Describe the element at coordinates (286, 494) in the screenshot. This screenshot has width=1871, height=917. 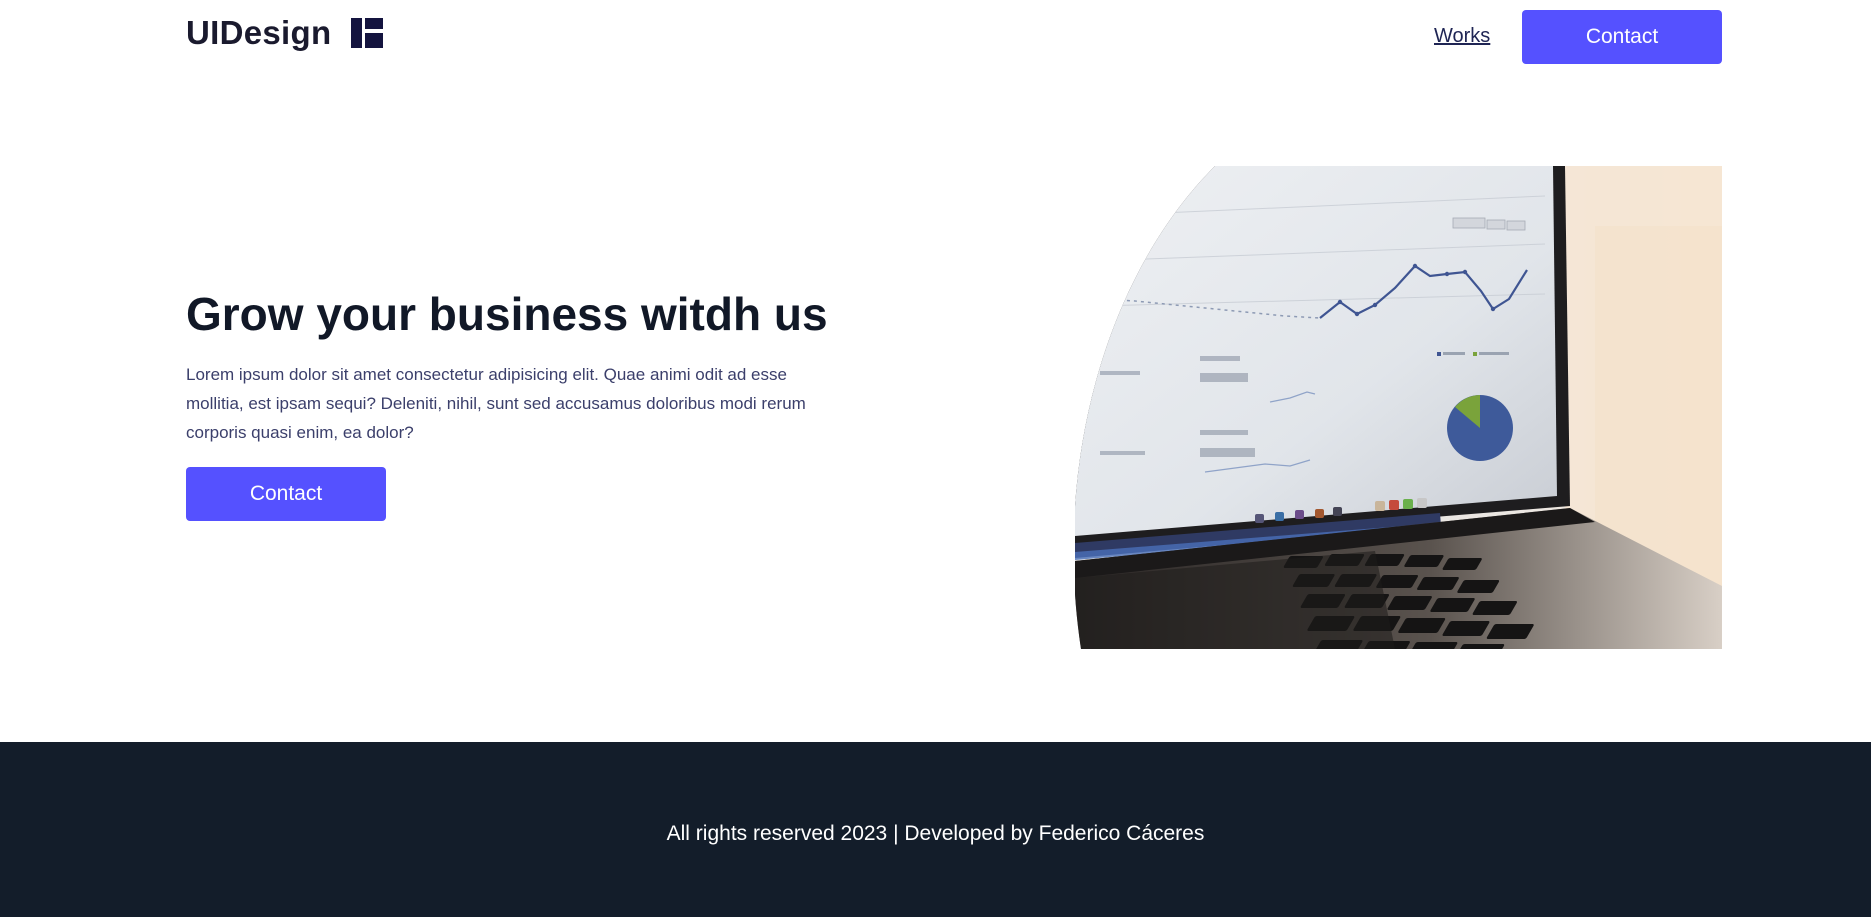
I see `hero-contact-button: Contact` at that location.